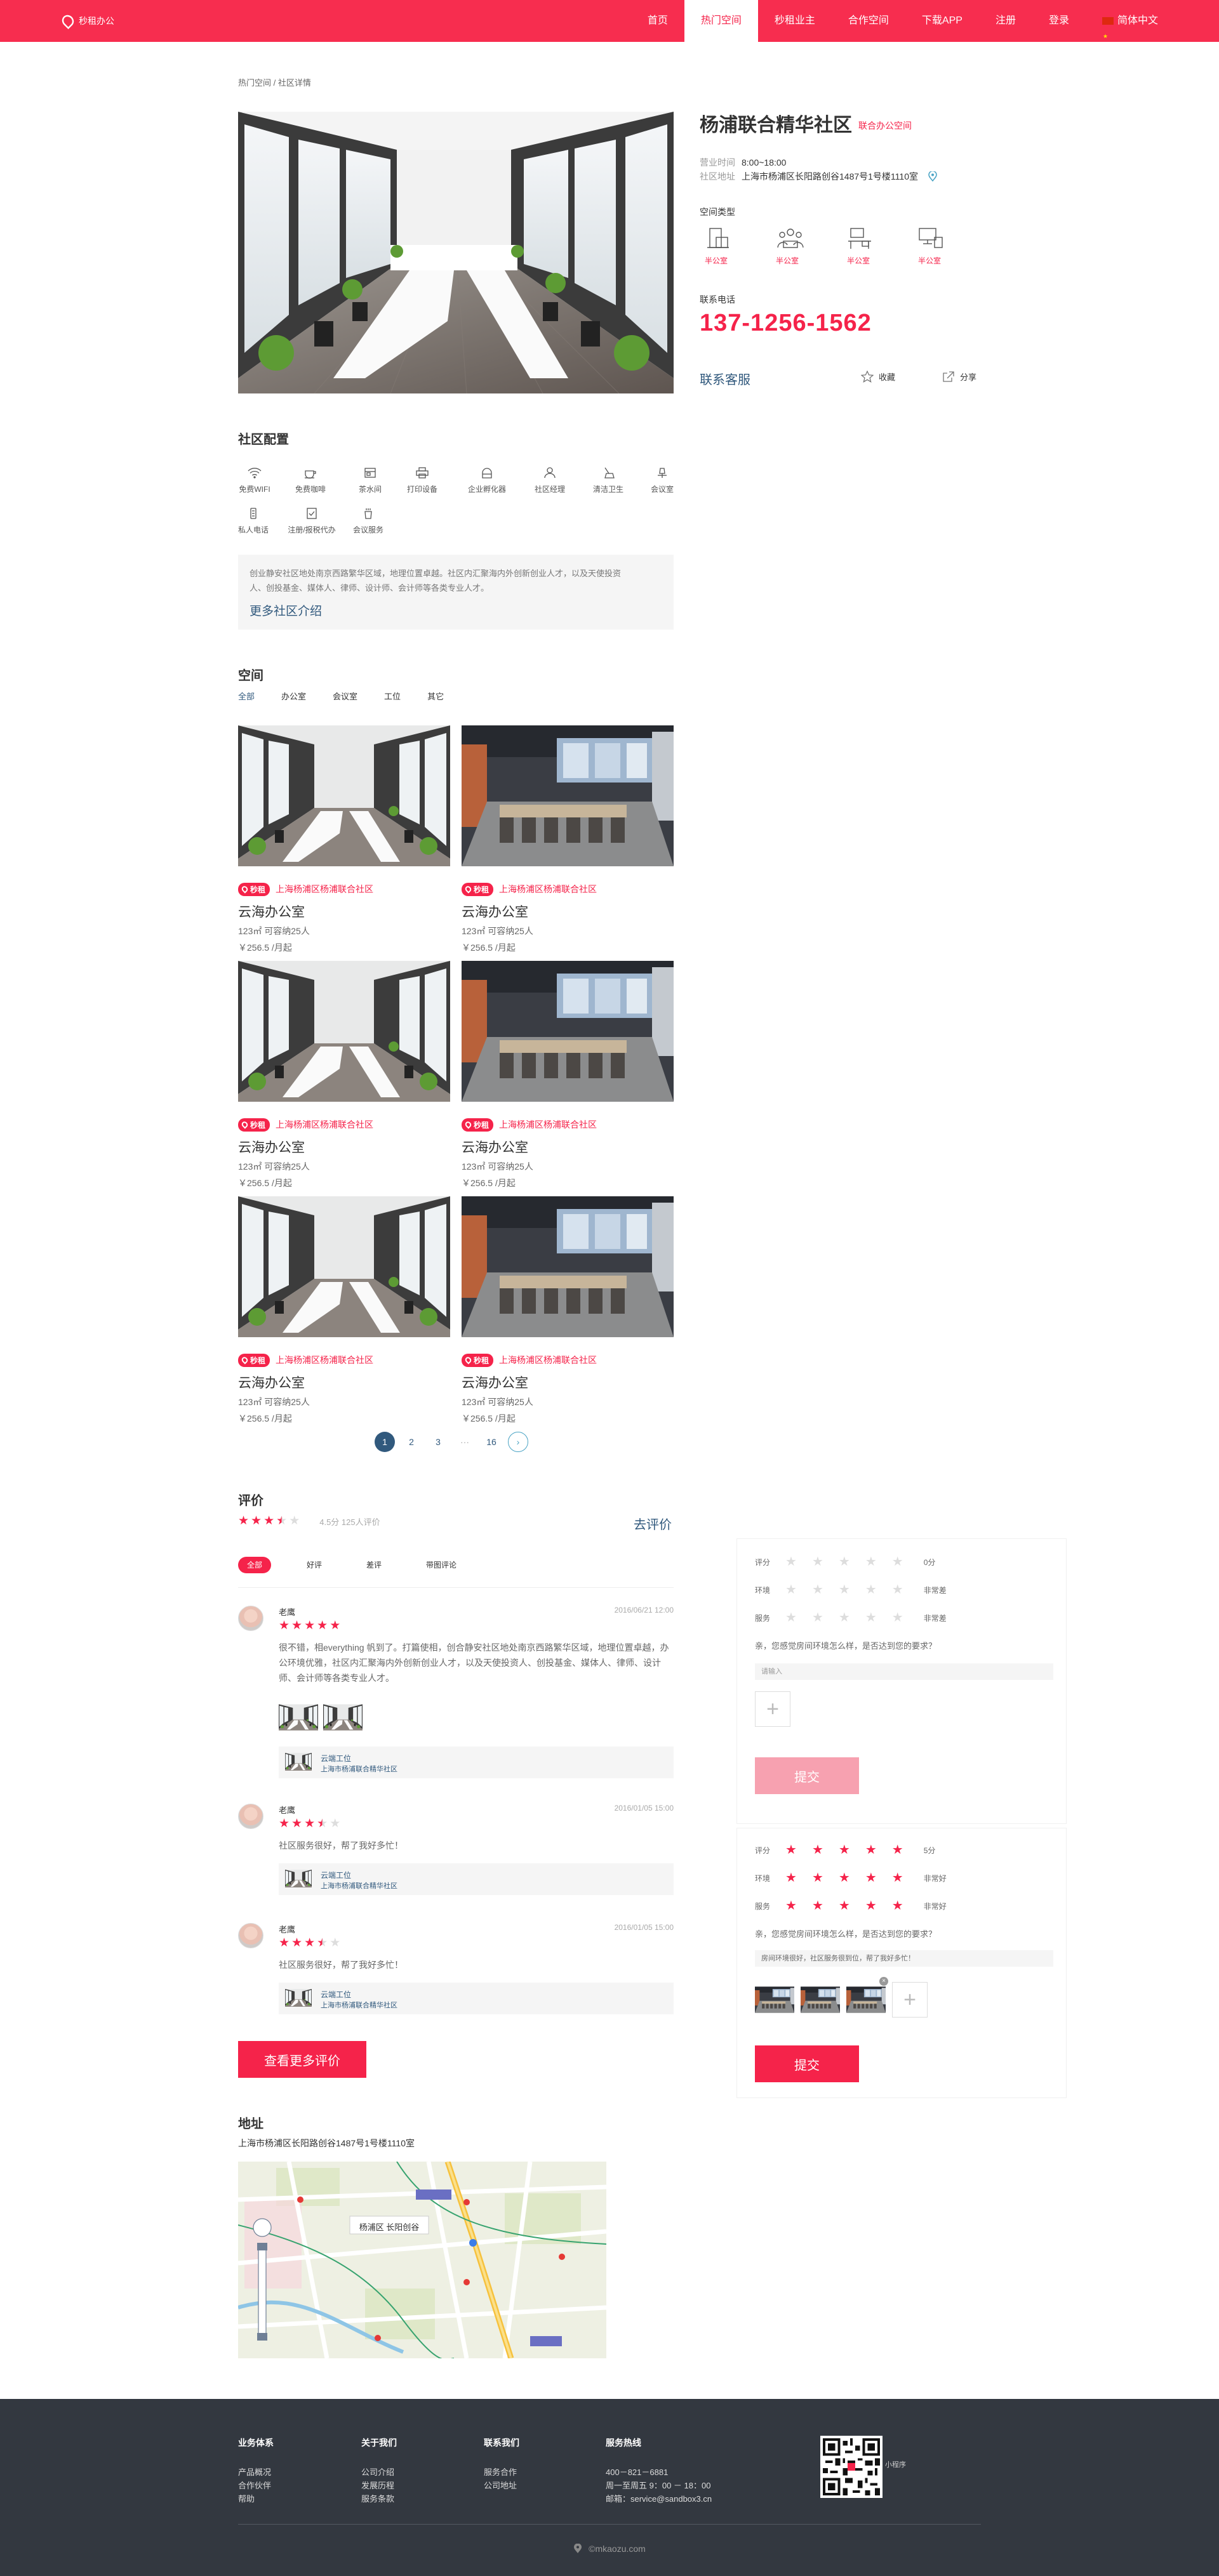  What do you see at coordinates (255, 1565) in the screenshot?
I see `review-tab-all: 全部` at bounding box center [255, 1565].